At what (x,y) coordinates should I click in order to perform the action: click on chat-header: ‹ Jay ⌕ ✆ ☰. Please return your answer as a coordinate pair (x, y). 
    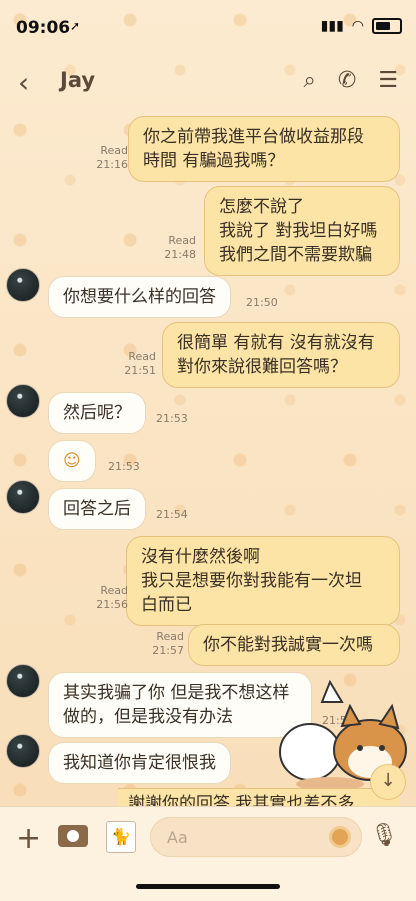
    Looking at the image, I should click on (208, 81).